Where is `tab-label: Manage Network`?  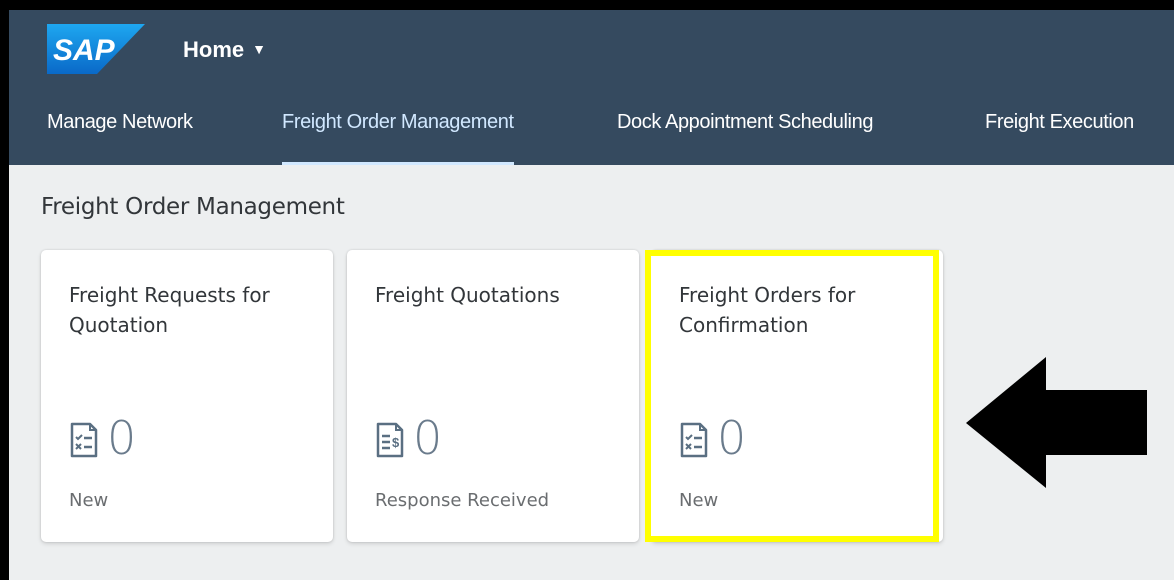 tab-label: Manage Network is located at coordinates (120, 122).